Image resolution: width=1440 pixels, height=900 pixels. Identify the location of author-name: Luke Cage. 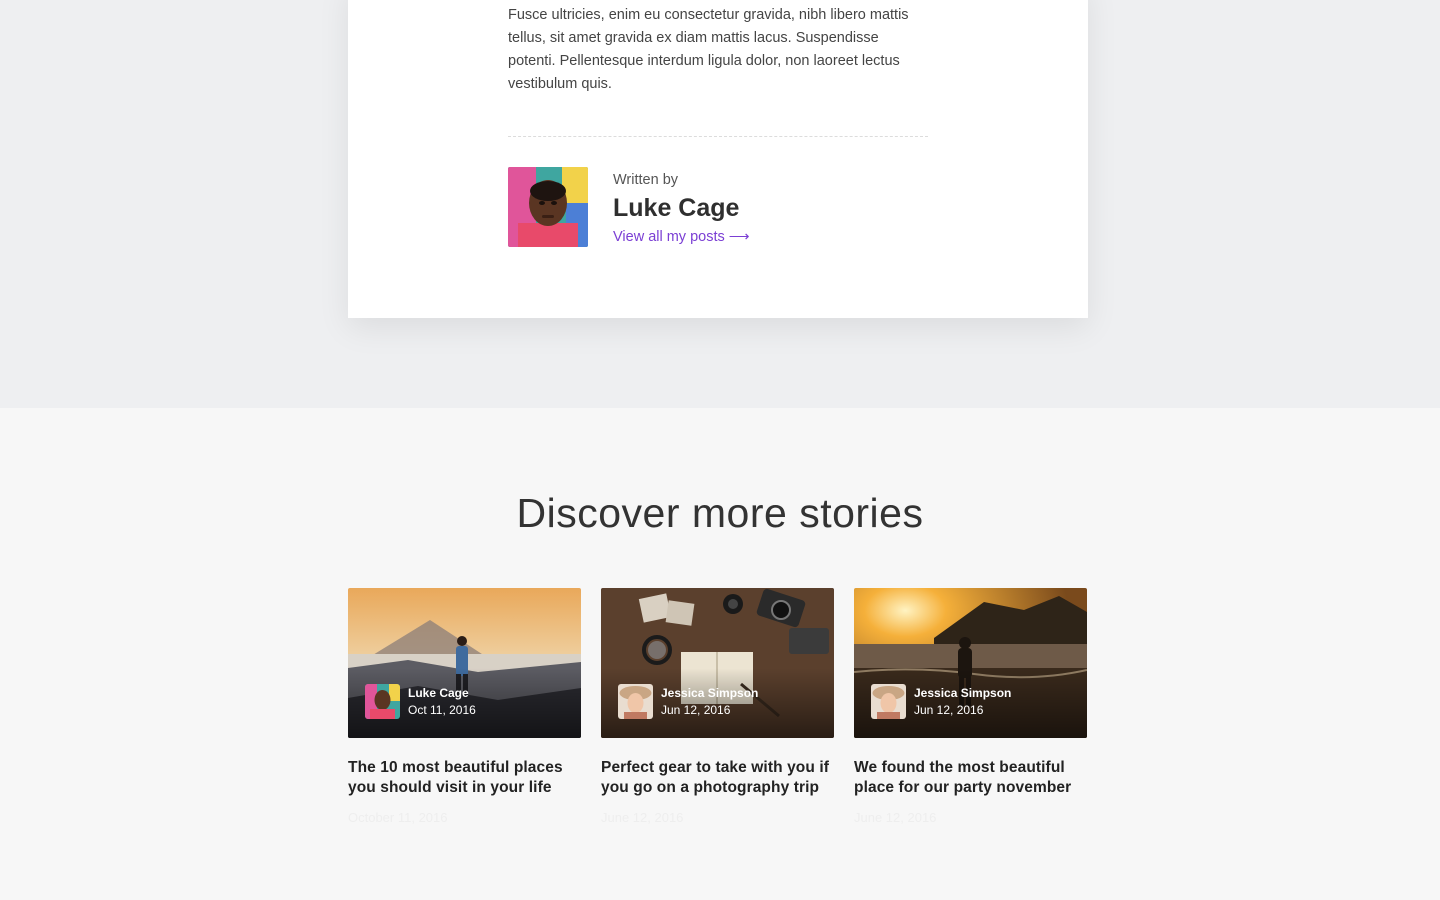
(676, 208).